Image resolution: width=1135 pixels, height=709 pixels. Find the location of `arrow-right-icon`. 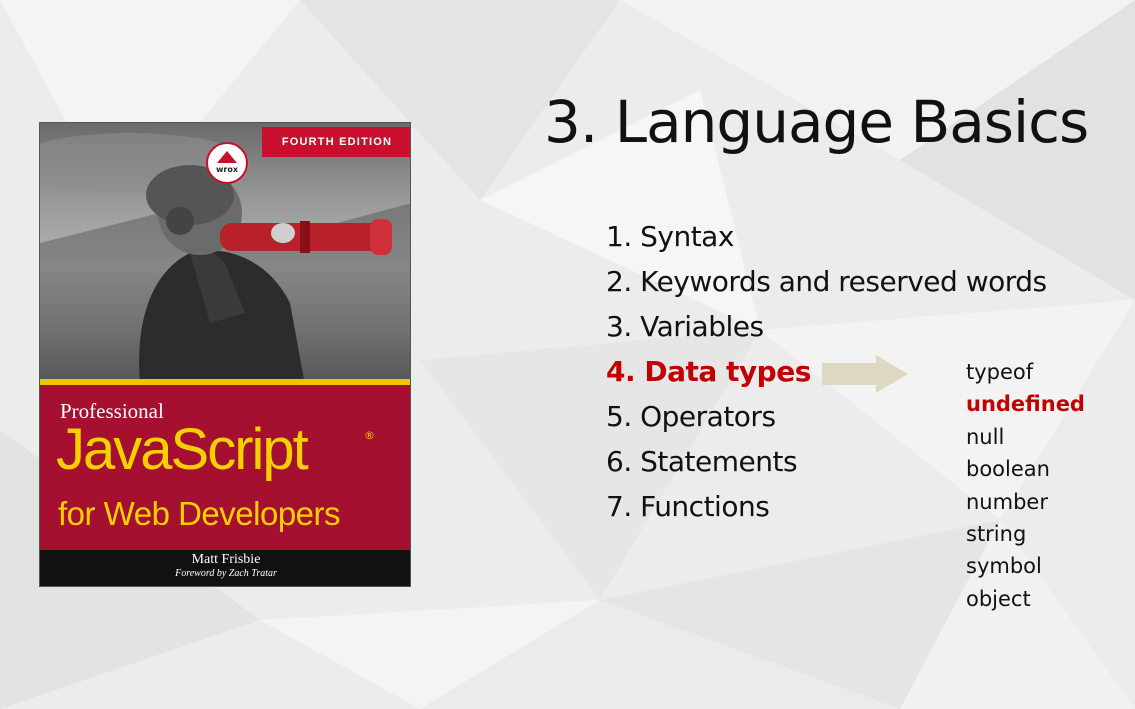

arrow-right-icon is located at coordinates (865, 374).